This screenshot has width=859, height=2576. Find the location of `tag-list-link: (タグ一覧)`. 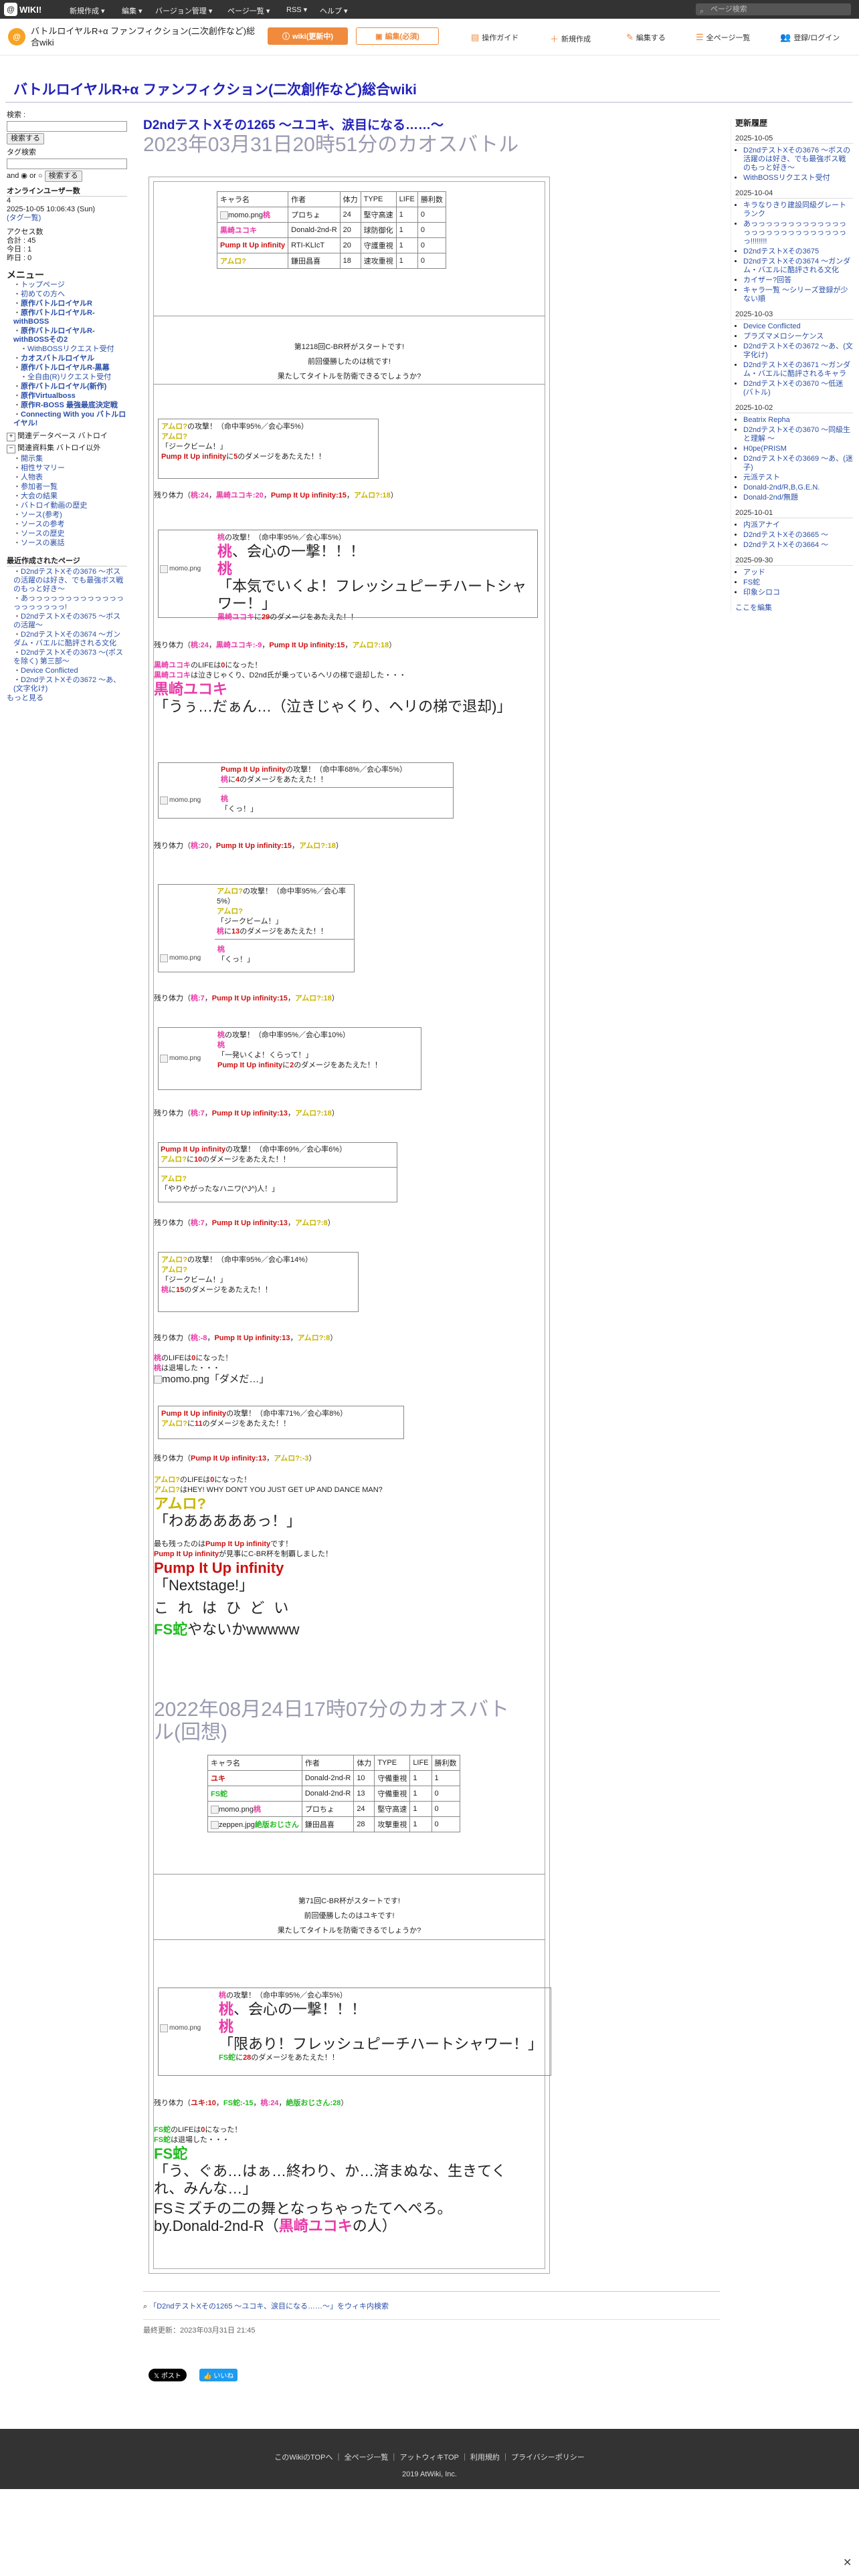

tag-list-link: (タグ一覧) is located at coordinates (67, 219).